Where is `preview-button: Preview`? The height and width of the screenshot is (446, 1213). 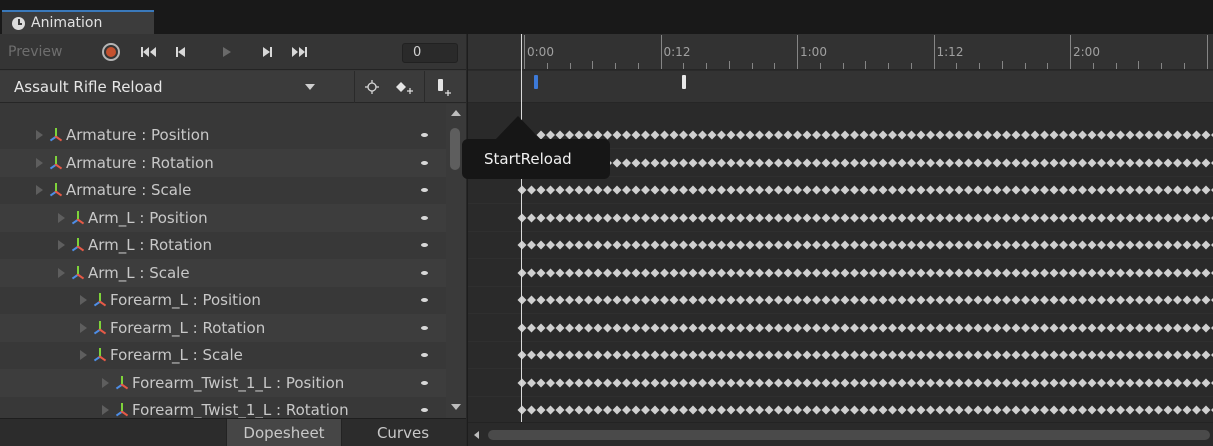 preview-button: Preview is located at coordinates (35, 52).